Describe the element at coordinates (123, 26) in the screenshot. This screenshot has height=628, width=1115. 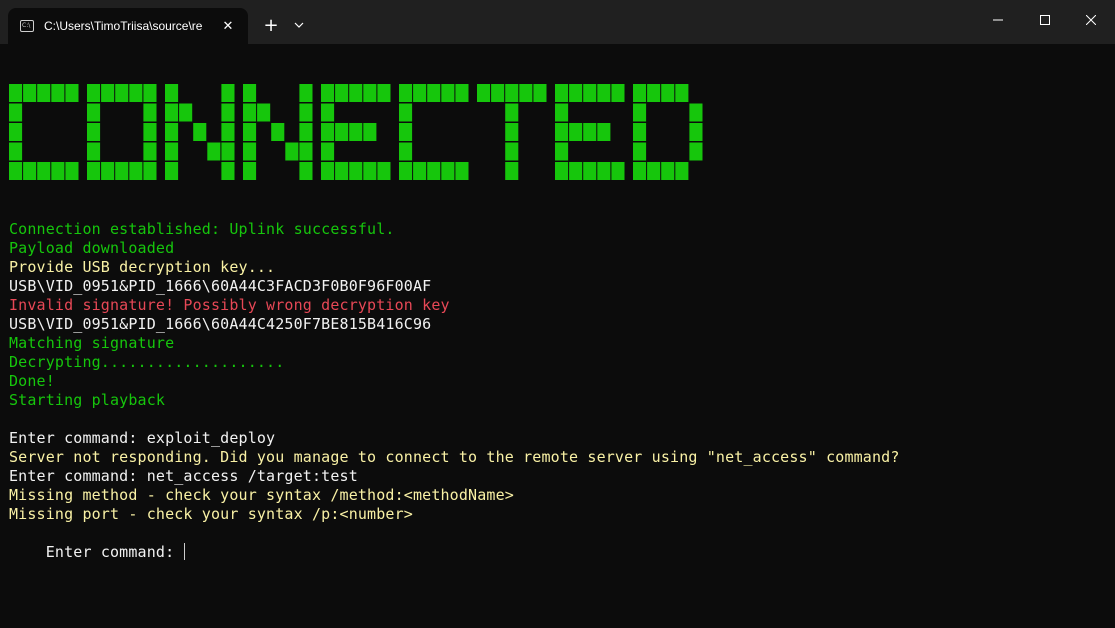
I see `tab-title: C:\Users\TimoTriisa\source\re` at that location.